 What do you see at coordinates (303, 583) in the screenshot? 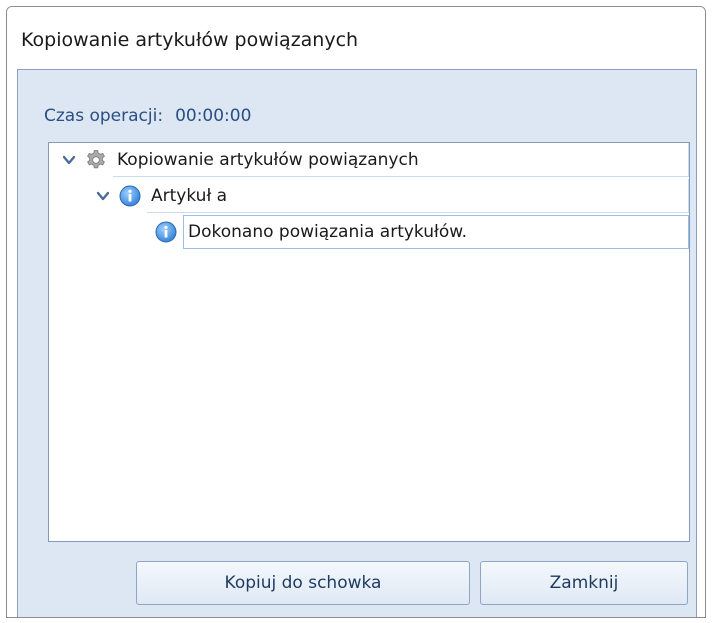
I see `copy-to-clipboard-button: Kopiuj do schowka` at bounding box center [303, 583].